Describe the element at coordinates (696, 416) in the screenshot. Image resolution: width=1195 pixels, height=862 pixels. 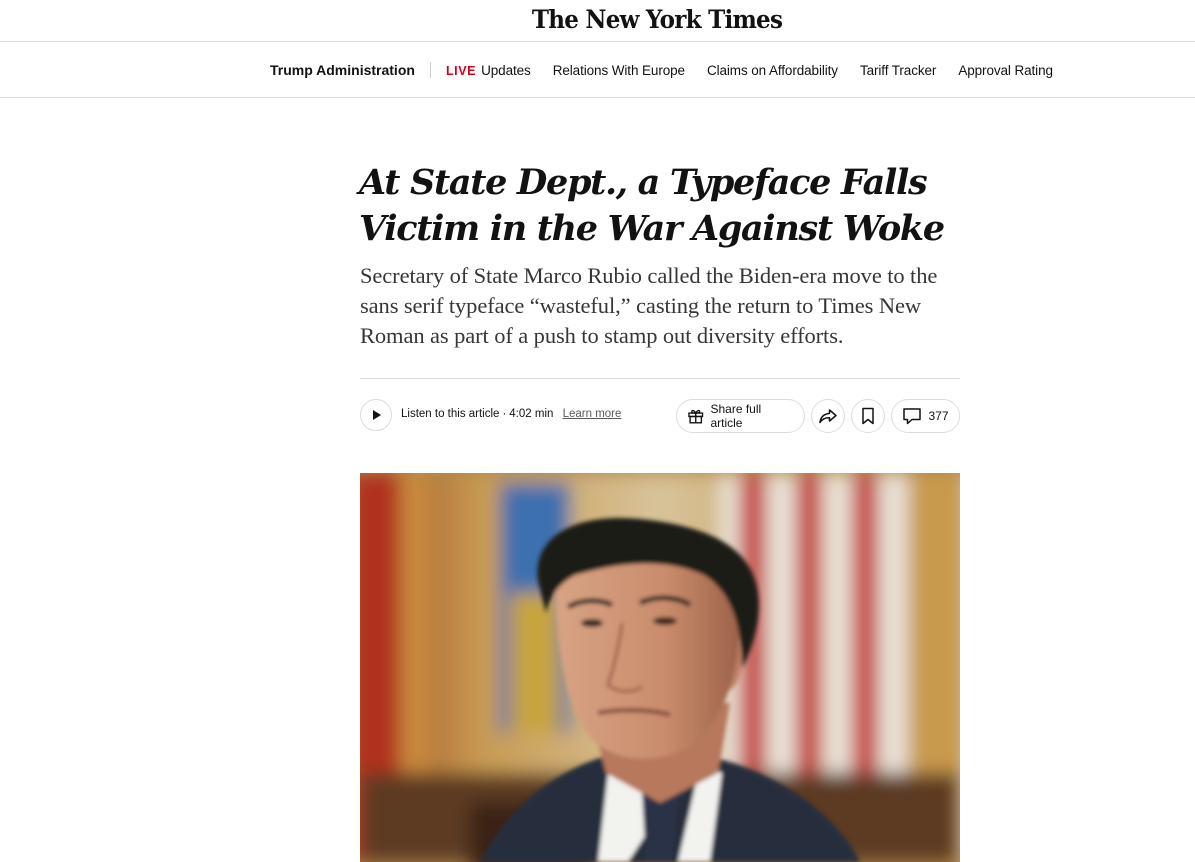
I see `gift-icon` at that location.